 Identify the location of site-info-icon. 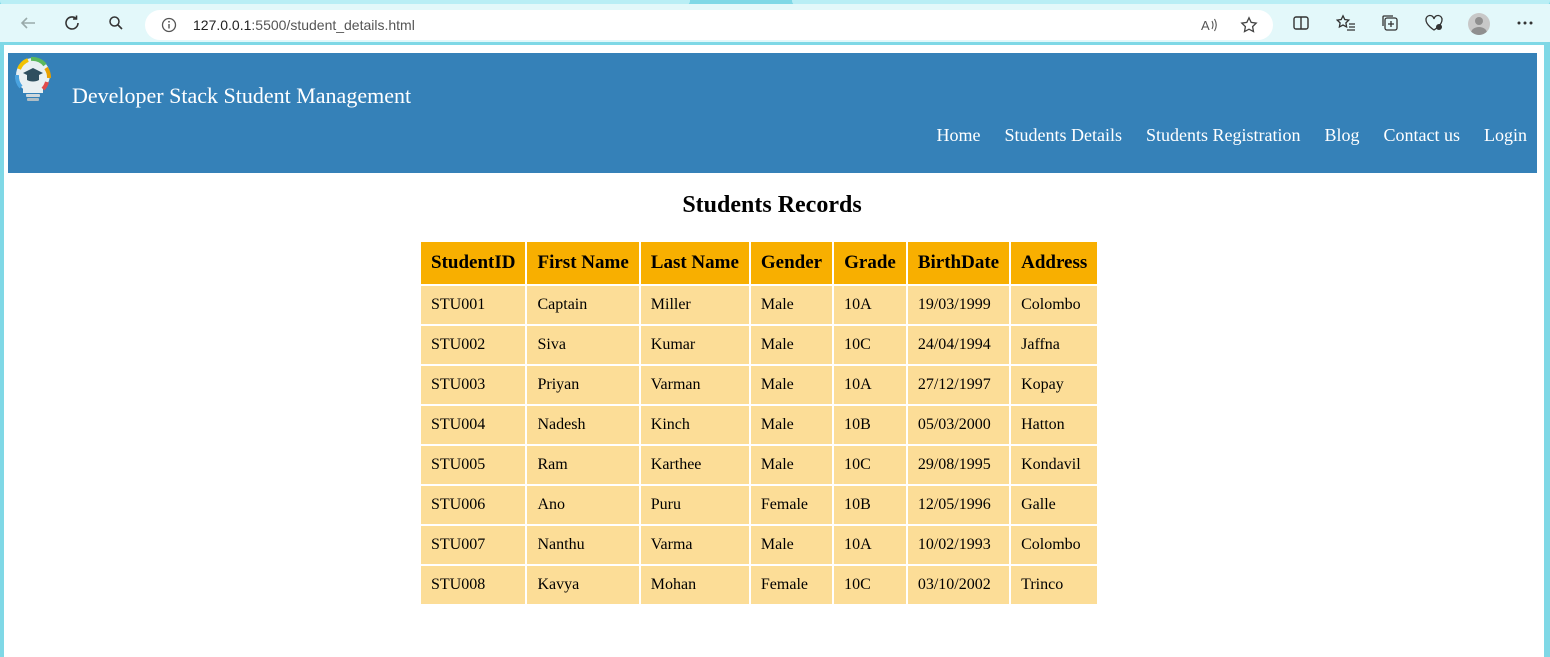
(169, 25).